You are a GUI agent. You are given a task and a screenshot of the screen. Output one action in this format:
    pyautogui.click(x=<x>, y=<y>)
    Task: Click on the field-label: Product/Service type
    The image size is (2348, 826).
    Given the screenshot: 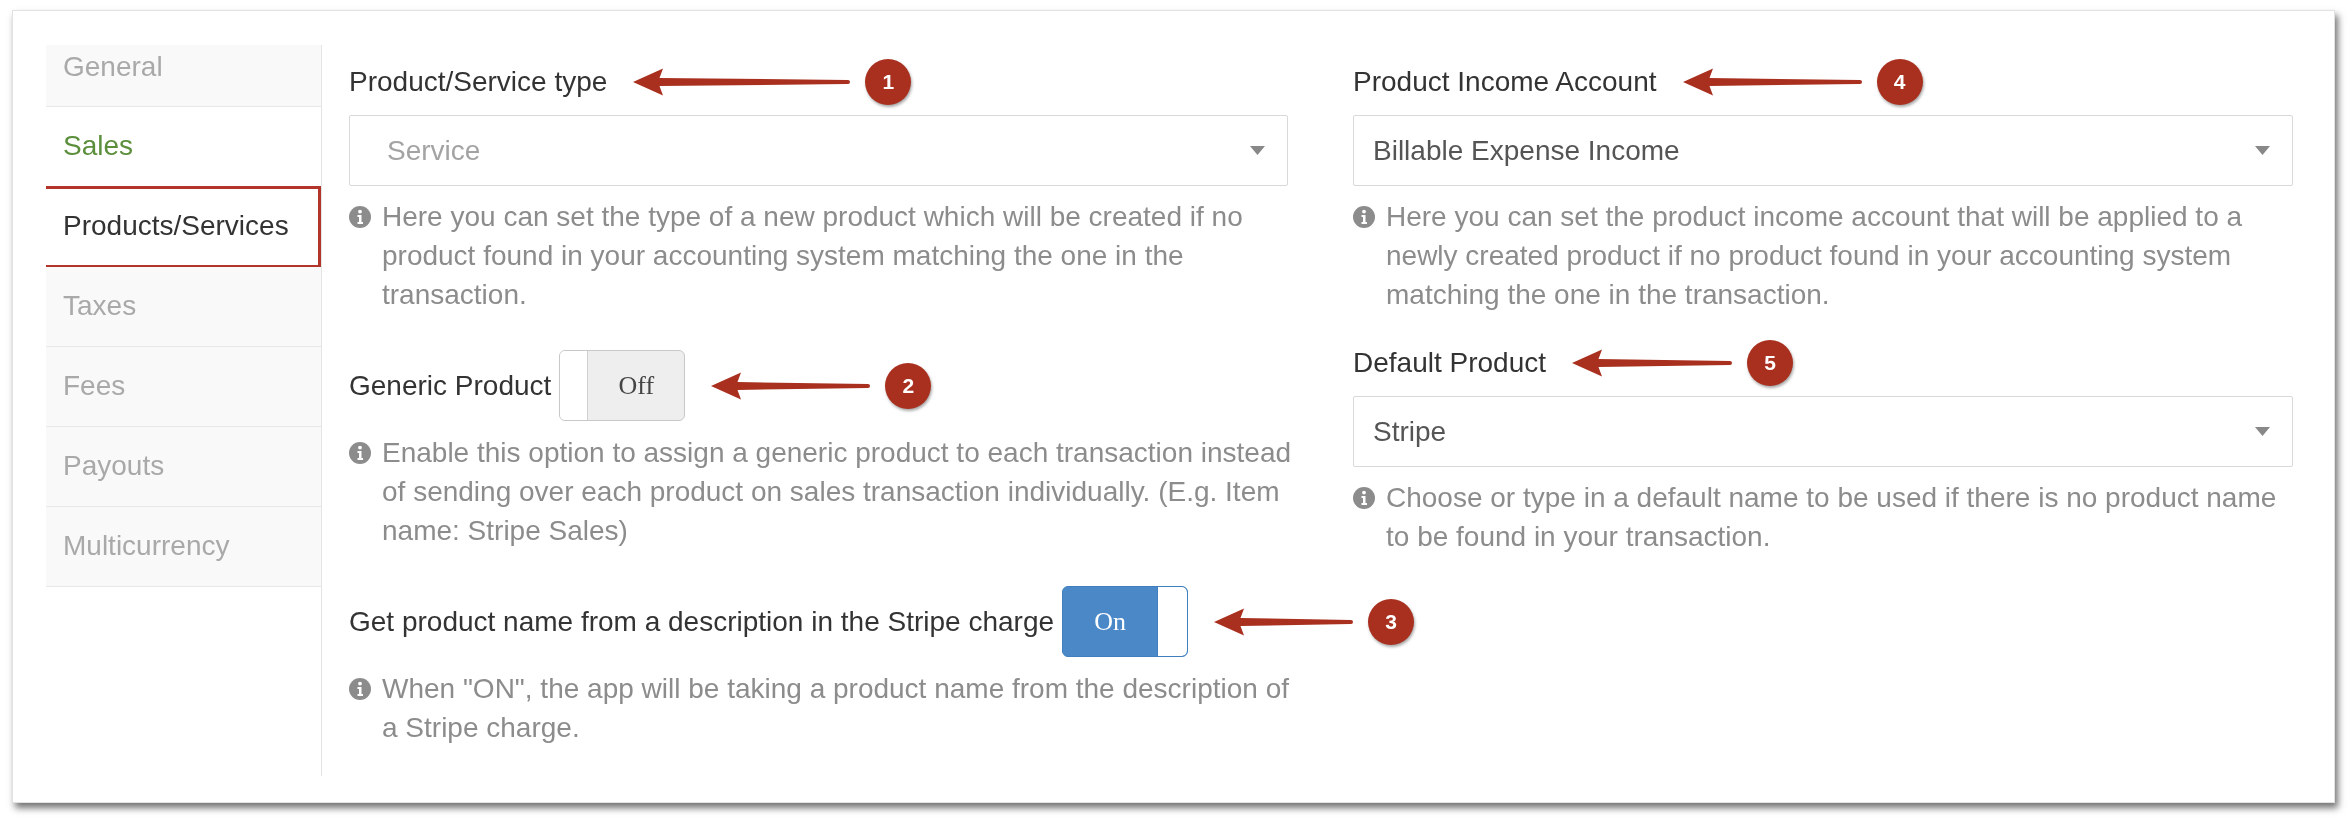 What is the action you would take?
    pyautogui.click(x=478, y=82)
    